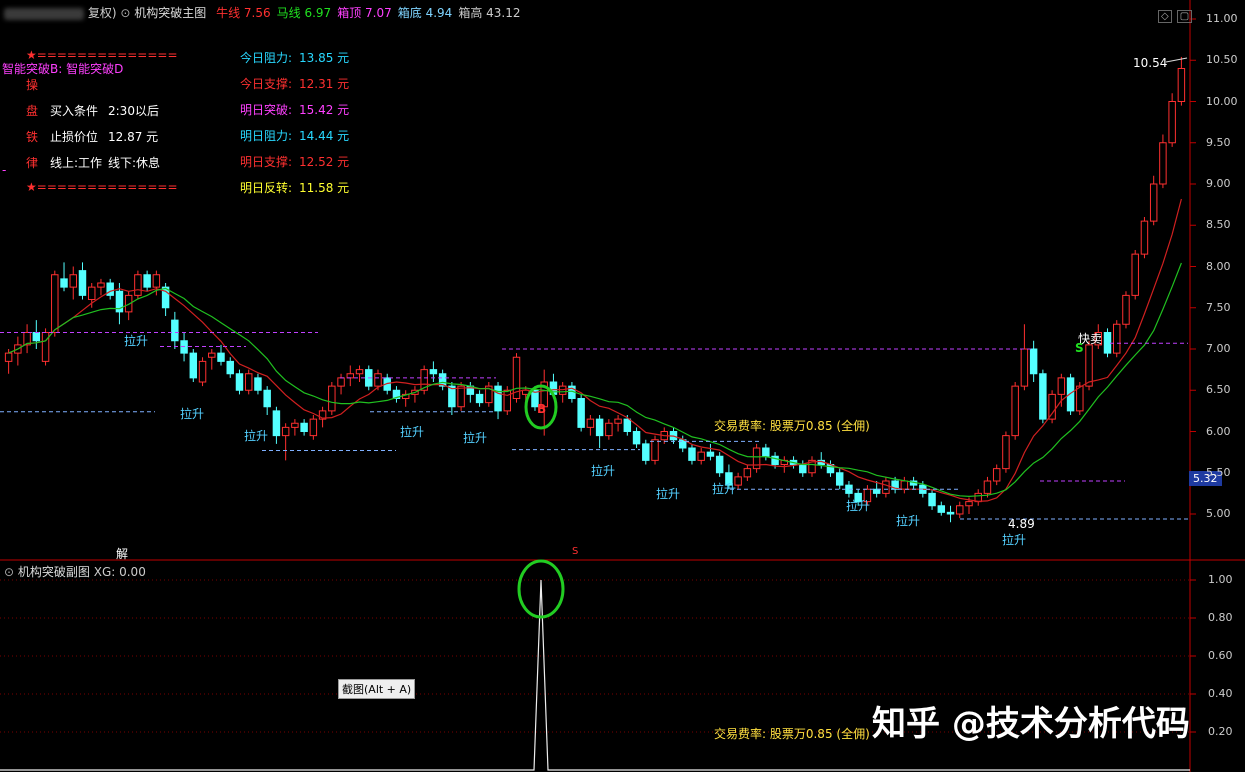 Image resolution: width=1245 pixels, height=772 pixels. Describe the element at coordinates (63, 69) in the screenshot. I see `panel-left-subtitle: 智能突破B: 智能突破D` at that location.